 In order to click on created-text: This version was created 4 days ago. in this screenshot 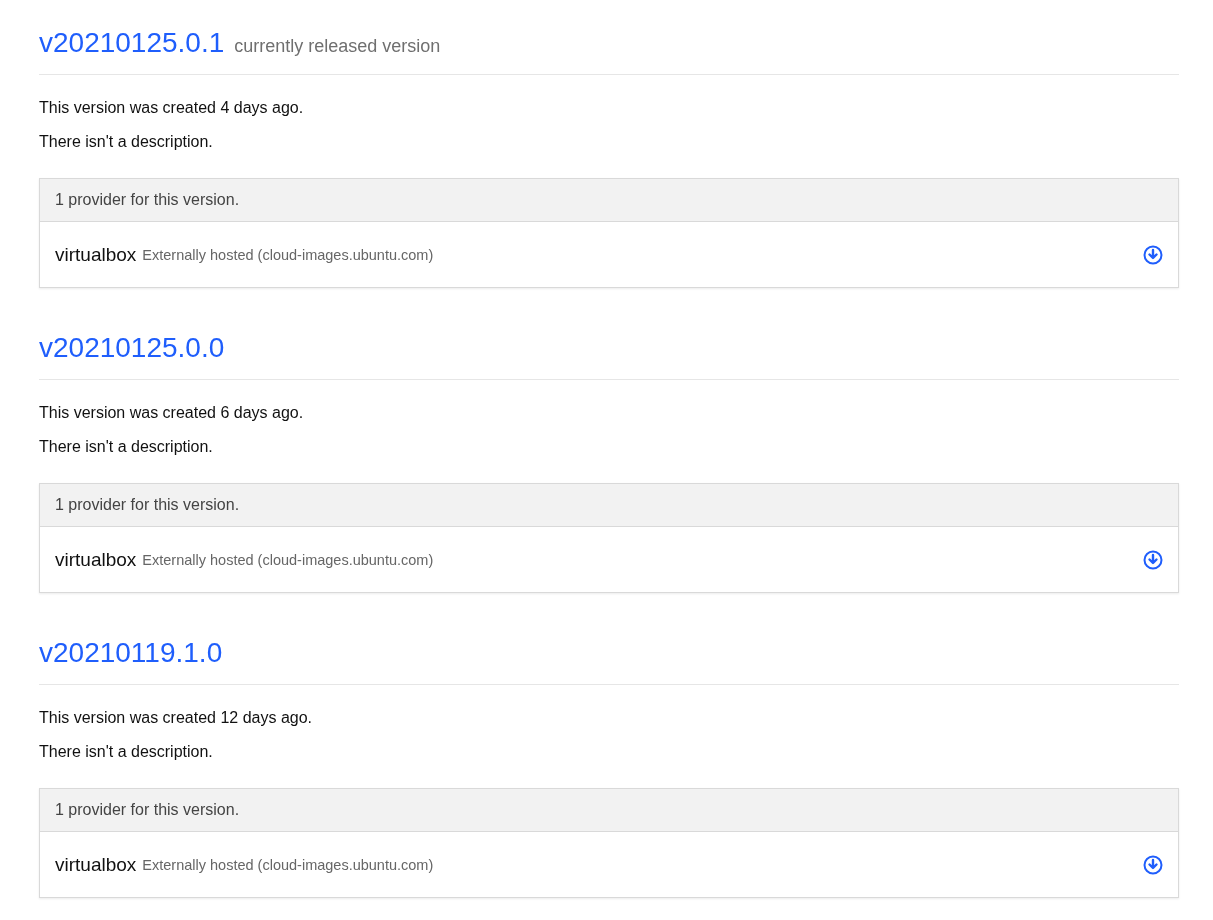, I will do `click(172, 108)`.